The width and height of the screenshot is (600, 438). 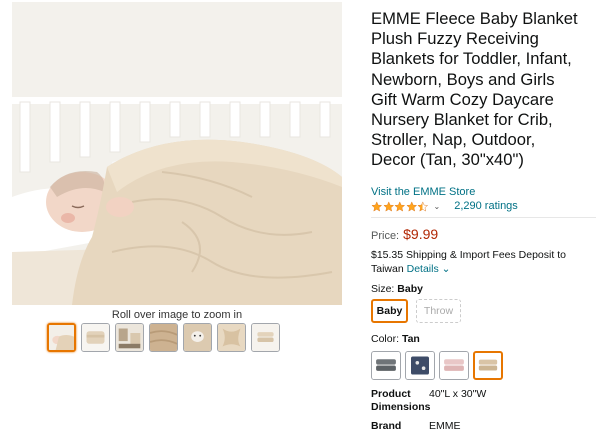 I want to click on title-line: Plush Fuzzy Receiving, so click(x=455, y=39).